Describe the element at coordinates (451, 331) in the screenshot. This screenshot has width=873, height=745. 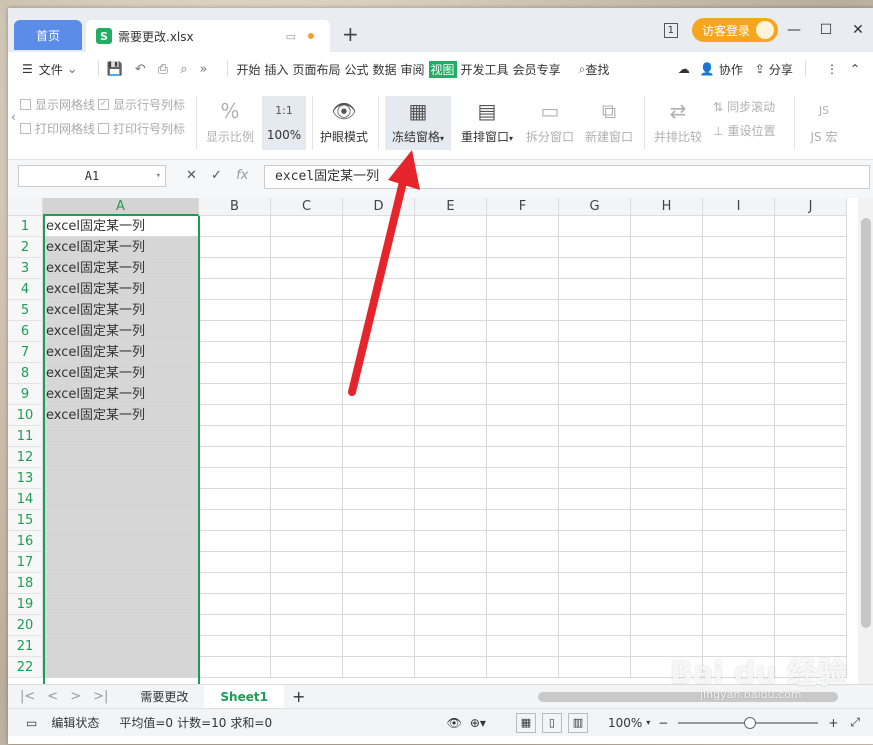
I see `cell-e6` at that location.